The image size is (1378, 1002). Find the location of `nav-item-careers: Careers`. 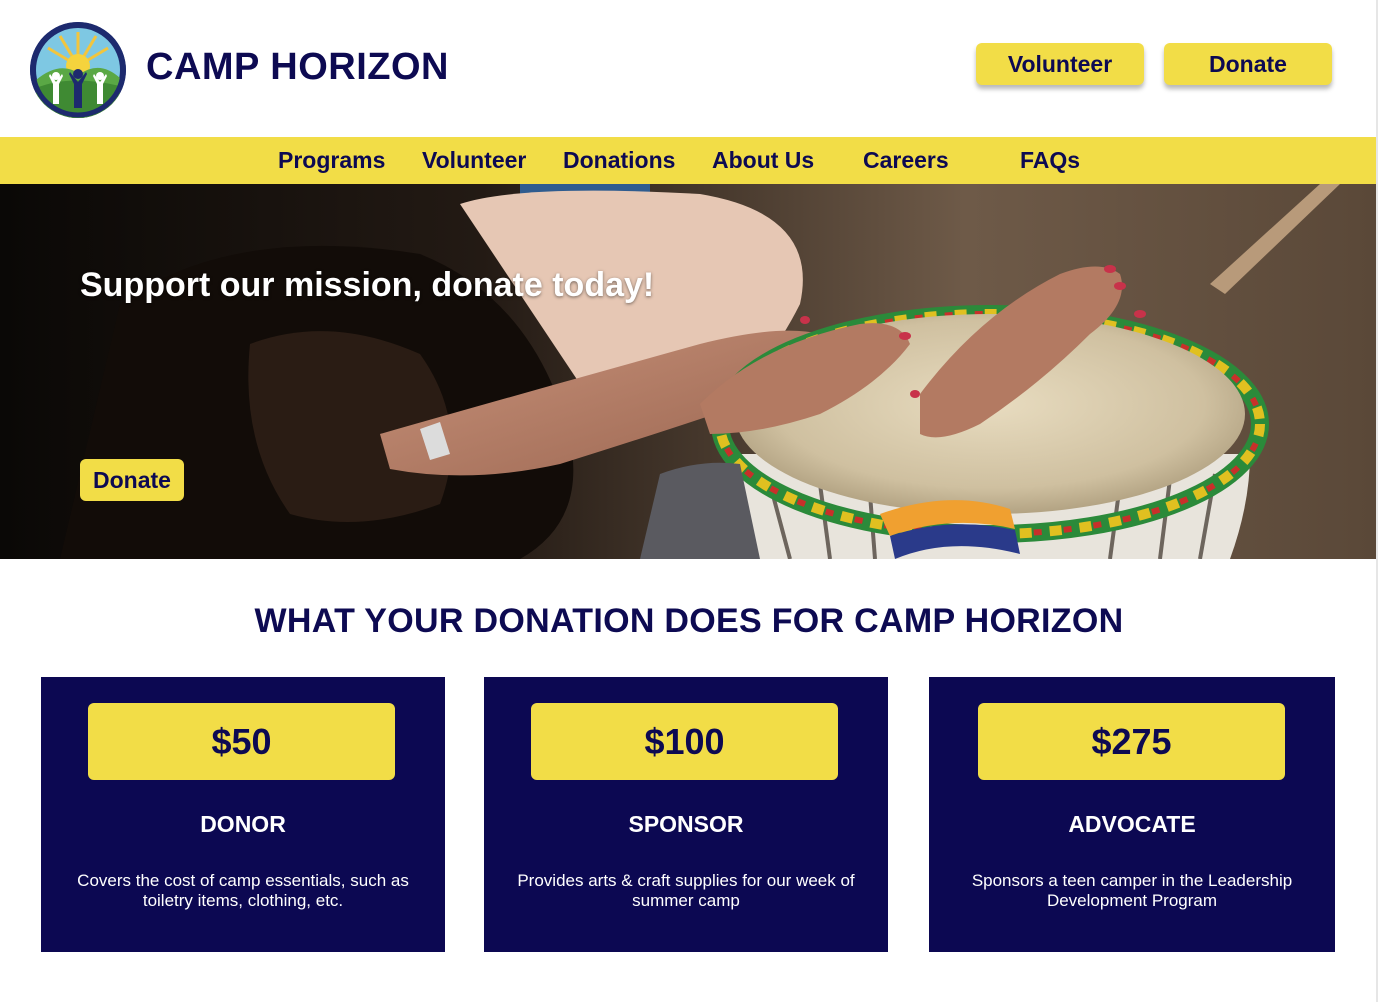

nav-item-careers: Careers is located at coordinates (906, 160).